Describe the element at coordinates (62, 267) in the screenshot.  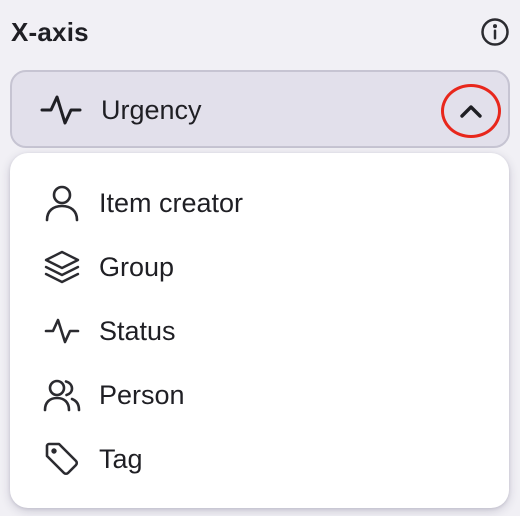
I see `layers-icon` at that location.